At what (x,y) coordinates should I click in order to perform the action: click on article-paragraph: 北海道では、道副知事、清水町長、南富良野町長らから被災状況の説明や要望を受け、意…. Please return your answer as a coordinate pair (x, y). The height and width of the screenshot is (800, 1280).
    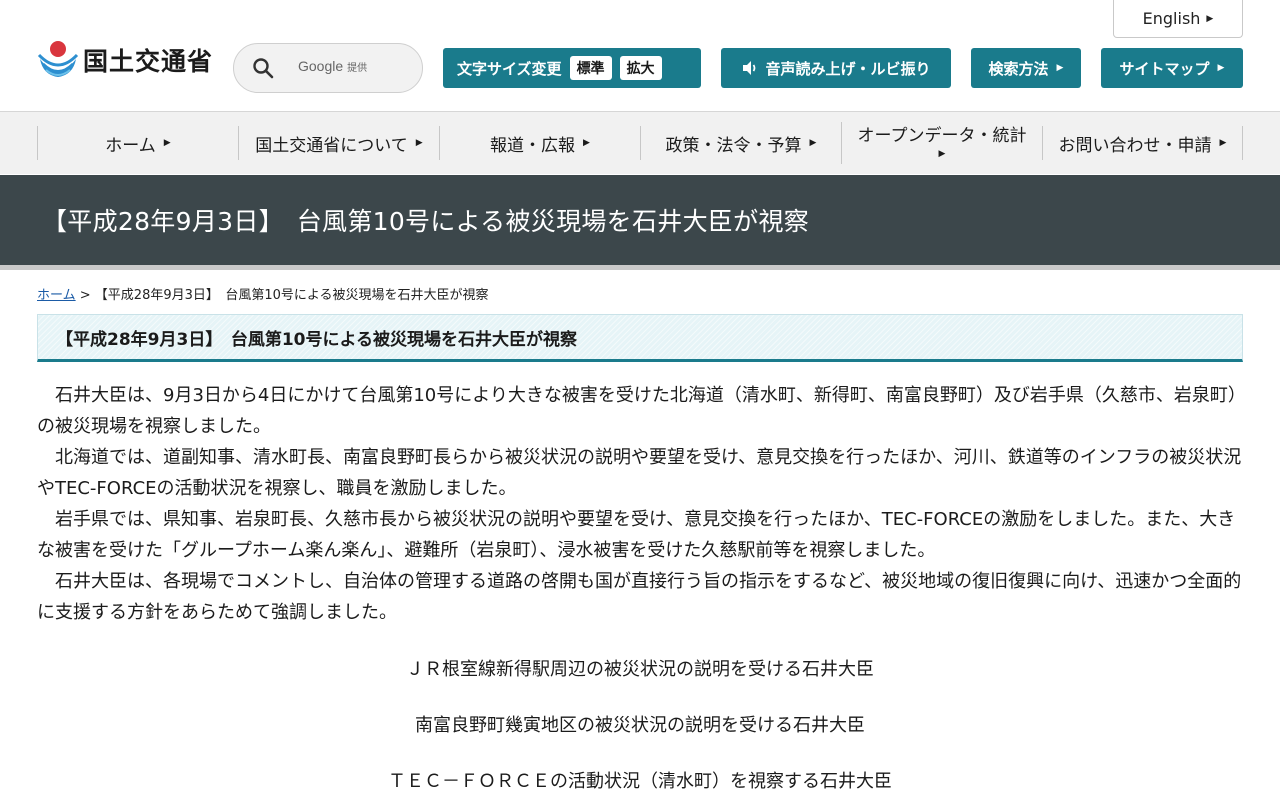
    Looking at the image, I should click on (639, 473).